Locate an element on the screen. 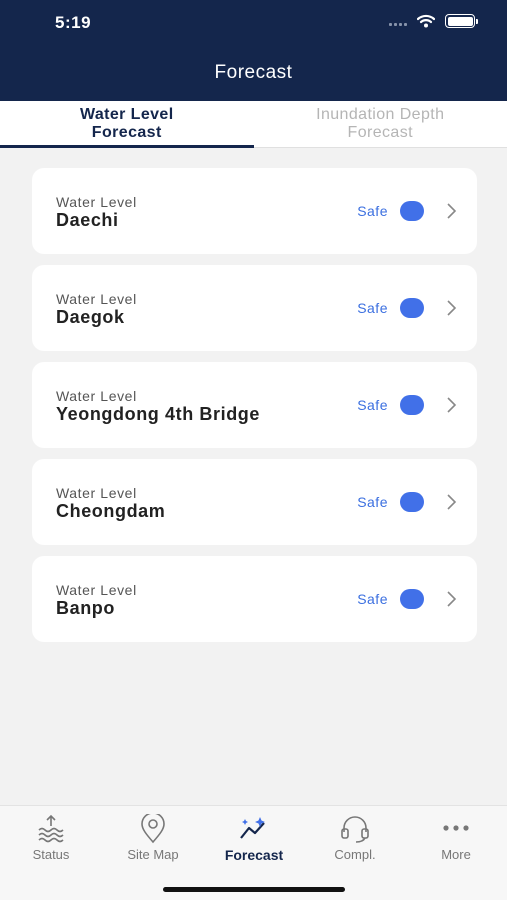 This screenshot has width=507, height=900. nav-label: Status is located at coordinates (51, 854).